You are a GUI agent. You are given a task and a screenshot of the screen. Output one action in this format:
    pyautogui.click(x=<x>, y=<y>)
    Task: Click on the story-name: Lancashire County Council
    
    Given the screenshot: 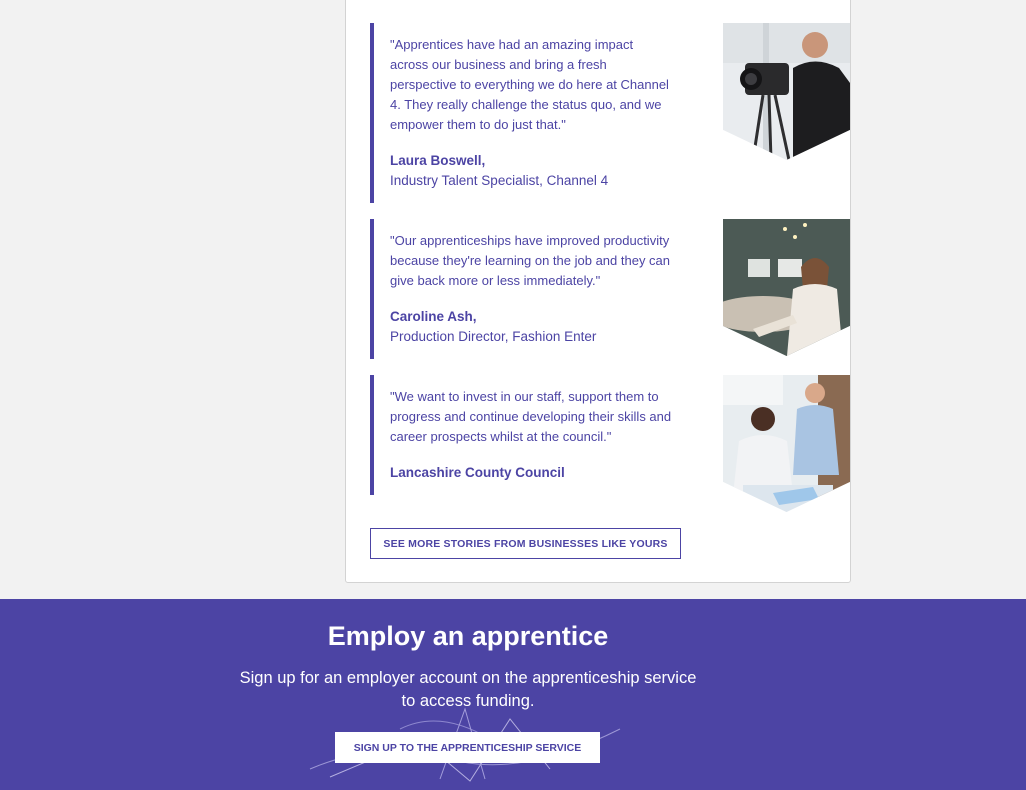 What is the action you would take?
    pyautogui.click(x=477, y=472)
    